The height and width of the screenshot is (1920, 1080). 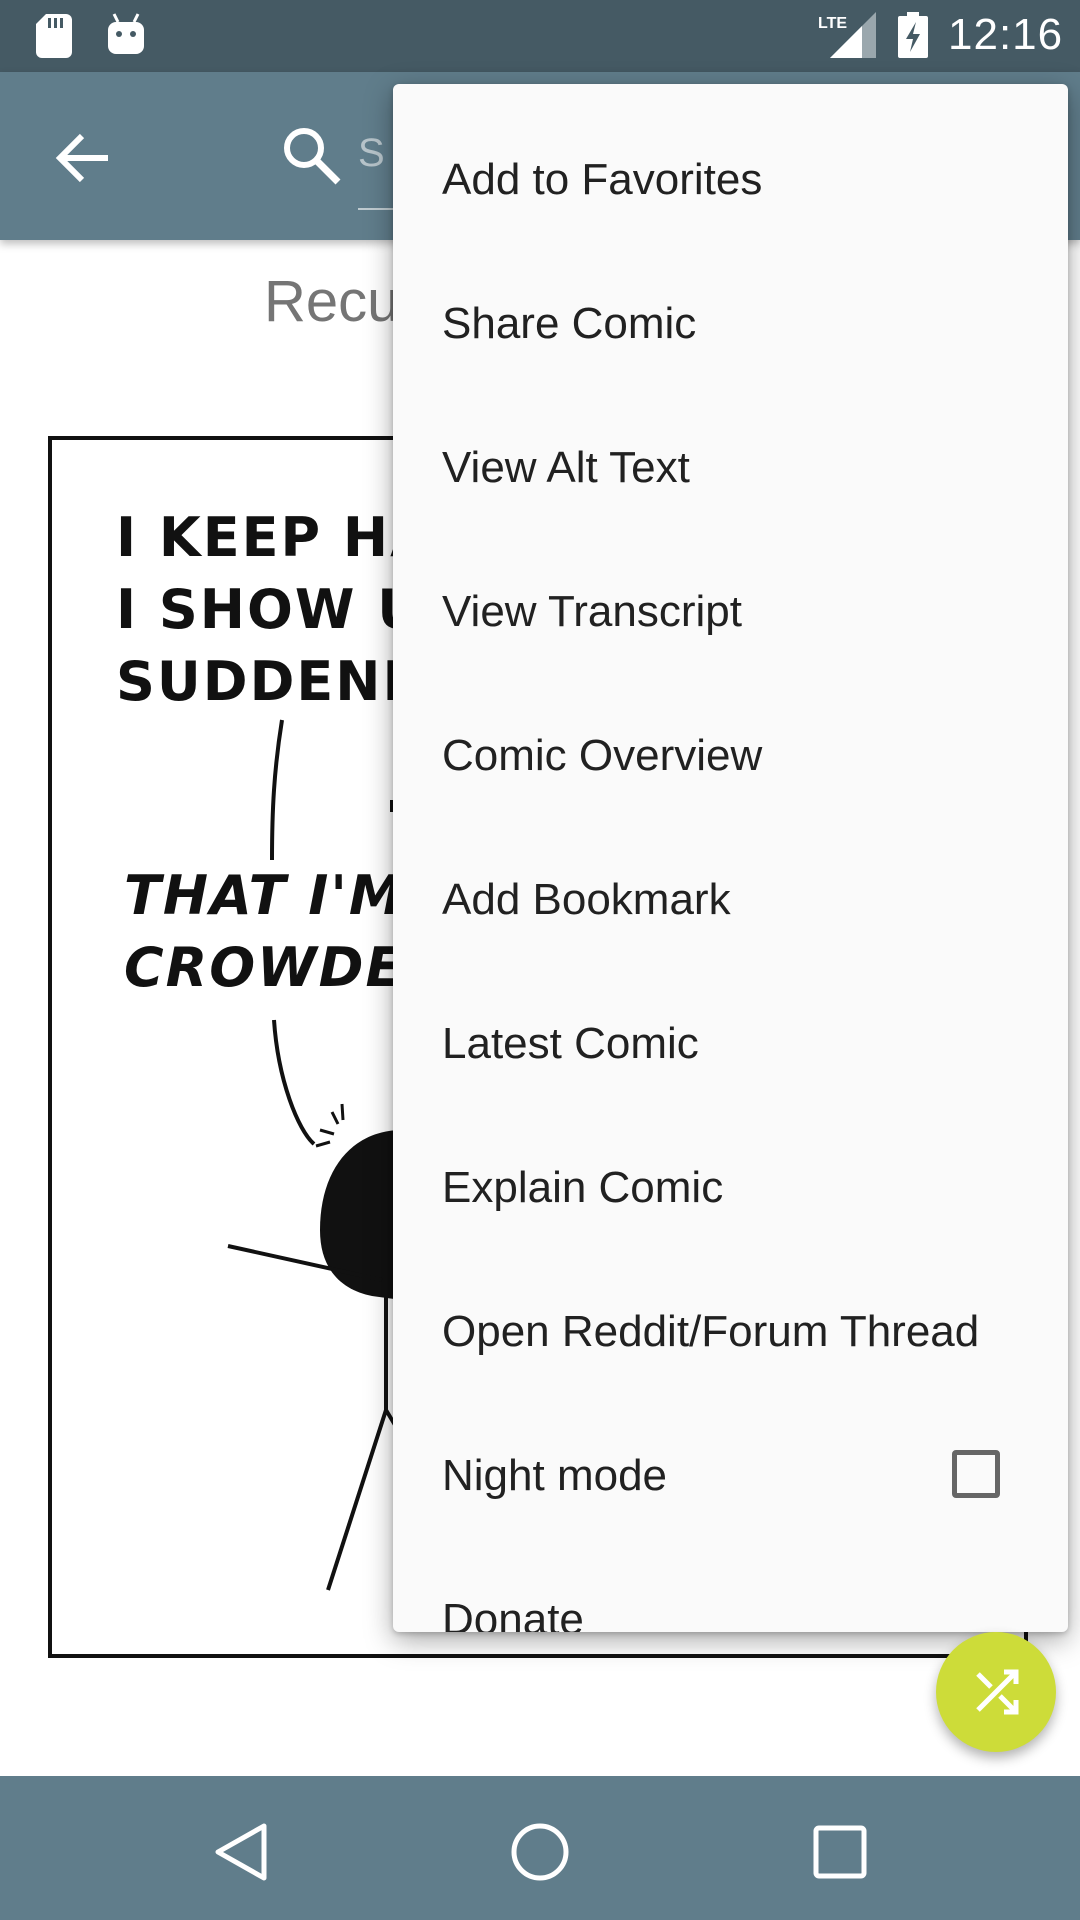 I want to click on menu-item-view-transcript: View Transcript, so click(x=730, y=612).